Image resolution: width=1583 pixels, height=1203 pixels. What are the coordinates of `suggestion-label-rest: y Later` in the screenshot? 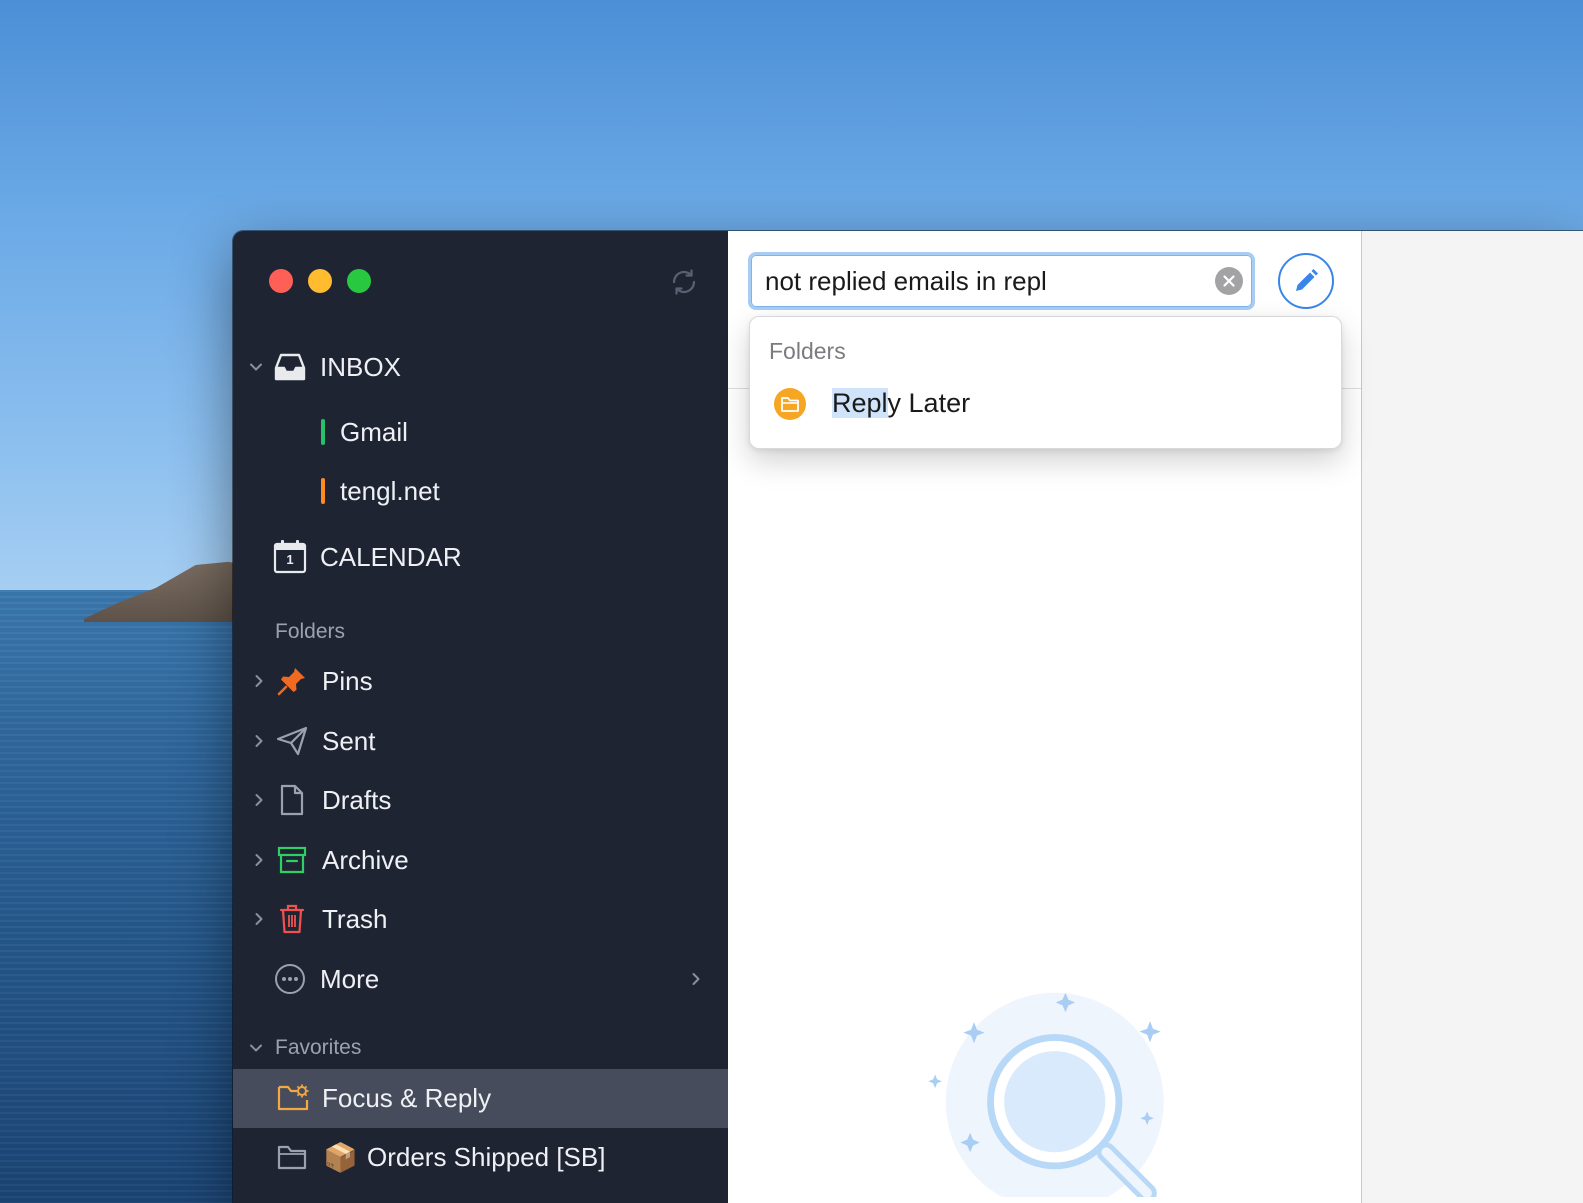 It's located at (929, 403).